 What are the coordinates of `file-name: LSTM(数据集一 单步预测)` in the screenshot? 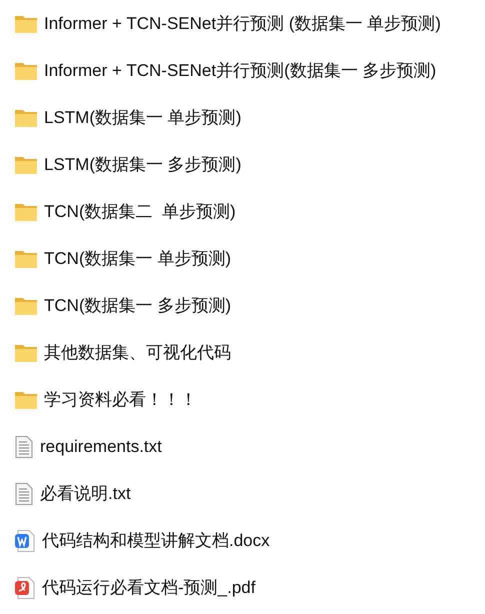 It's located at (143, 117).